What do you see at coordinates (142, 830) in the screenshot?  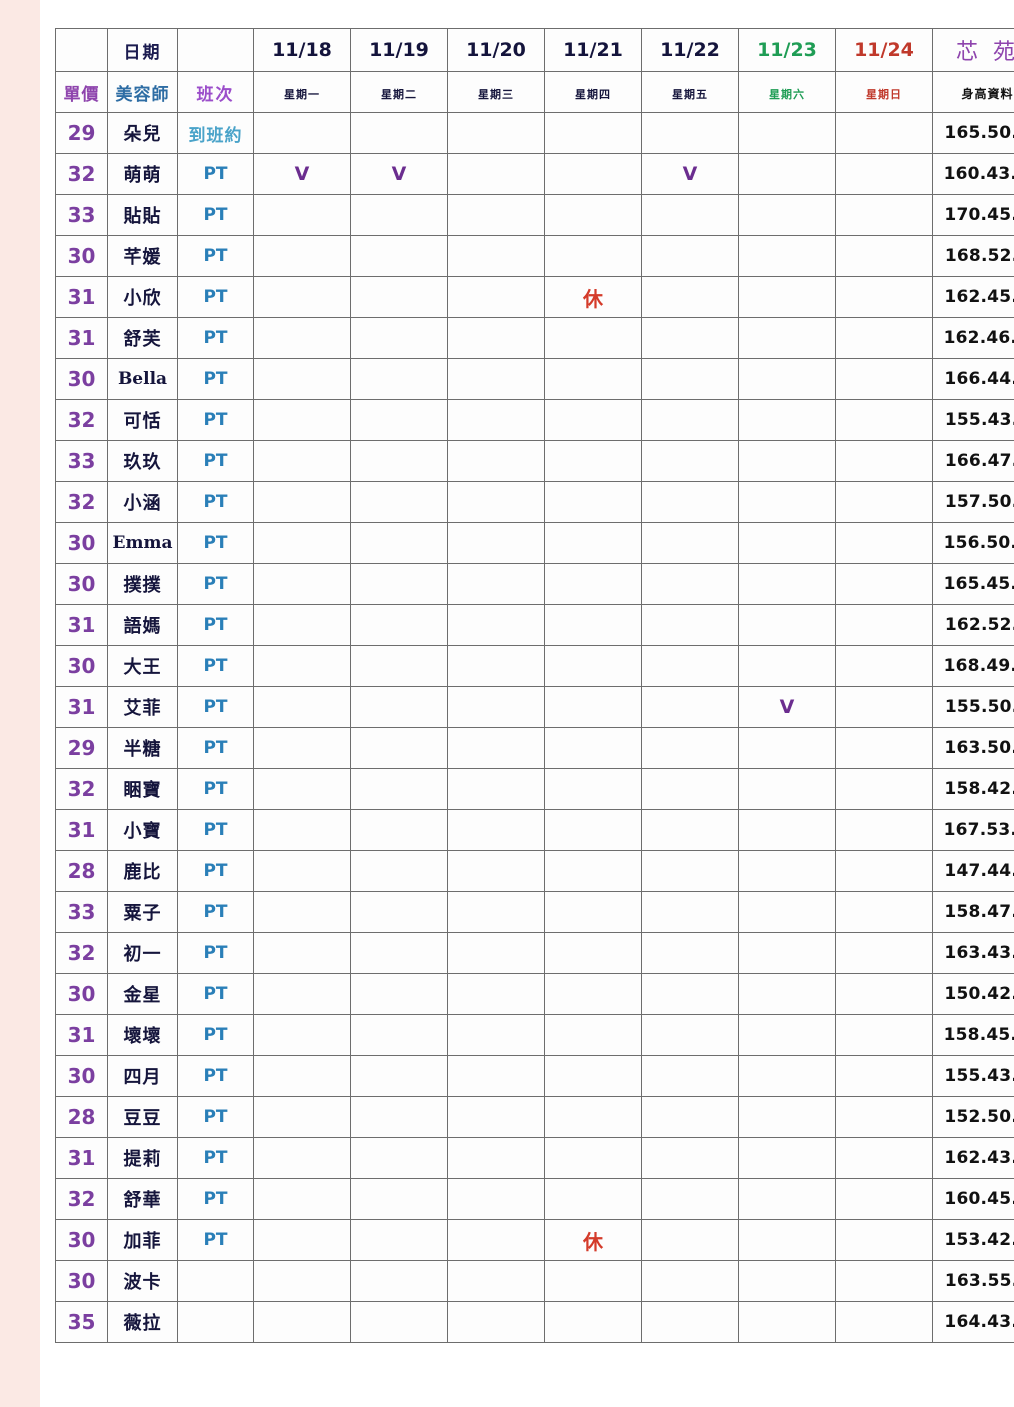 I see `cell-stylist-name: 小寶` at bounding box center [142, 830].